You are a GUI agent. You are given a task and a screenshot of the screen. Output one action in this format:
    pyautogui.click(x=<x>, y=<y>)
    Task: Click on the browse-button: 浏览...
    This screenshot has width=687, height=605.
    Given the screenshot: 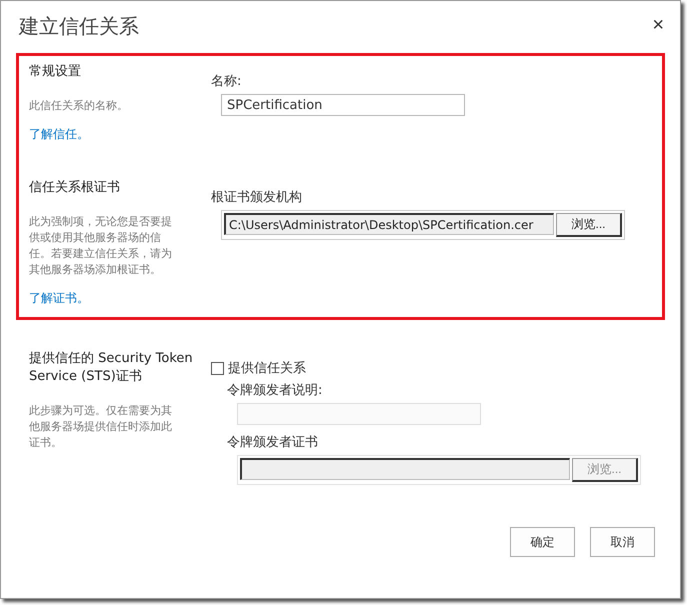 What is the action you would take?
    pyautogui.click(x=589, y=225)
    